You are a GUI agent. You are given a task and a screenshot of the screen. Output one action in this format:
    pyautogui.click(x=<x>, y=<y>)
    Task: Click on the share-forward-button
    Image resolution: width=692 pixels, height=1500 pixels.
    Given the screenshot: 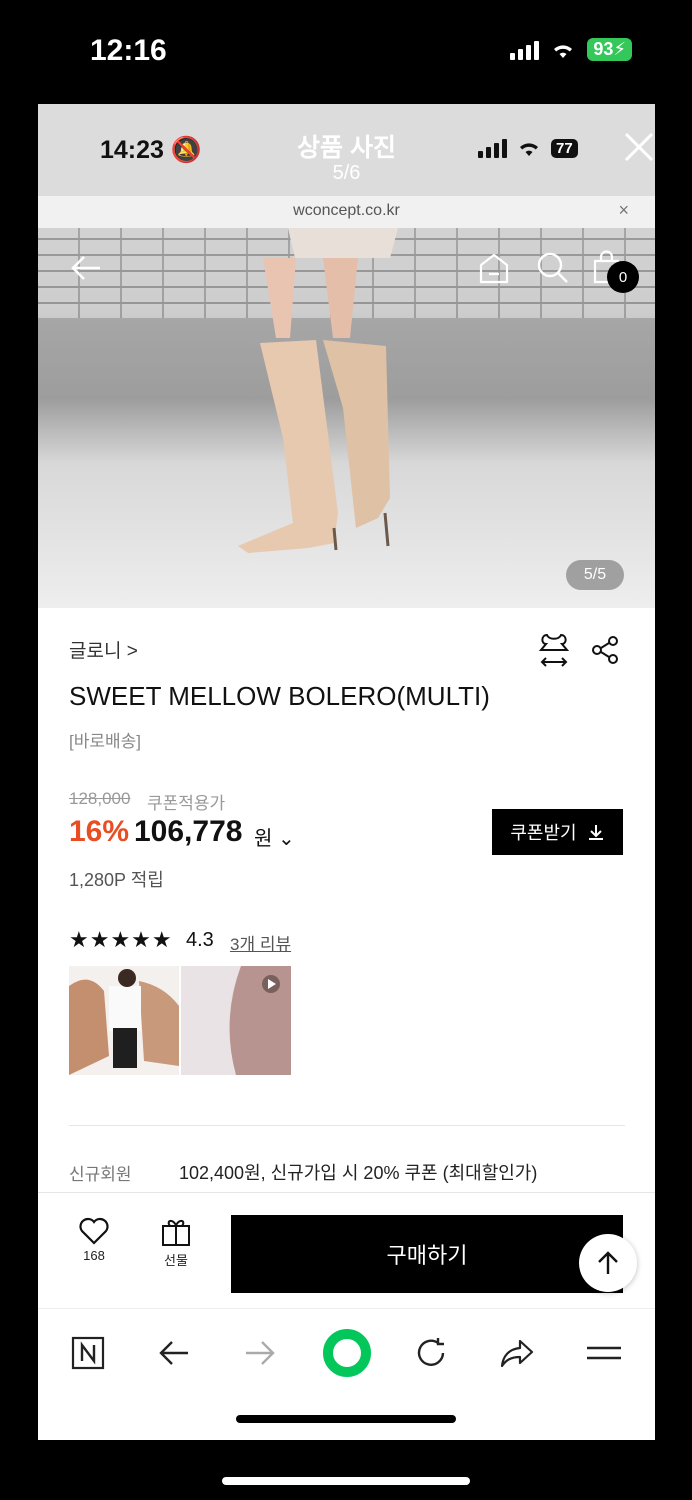 What is the action you would take?
    pyautogui.click(x=517, y=1353)
    